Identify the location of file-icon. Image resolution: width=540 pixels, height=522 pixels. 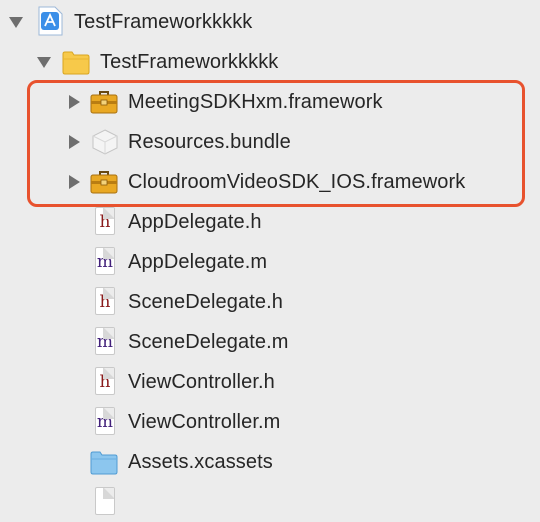
(105, 501).